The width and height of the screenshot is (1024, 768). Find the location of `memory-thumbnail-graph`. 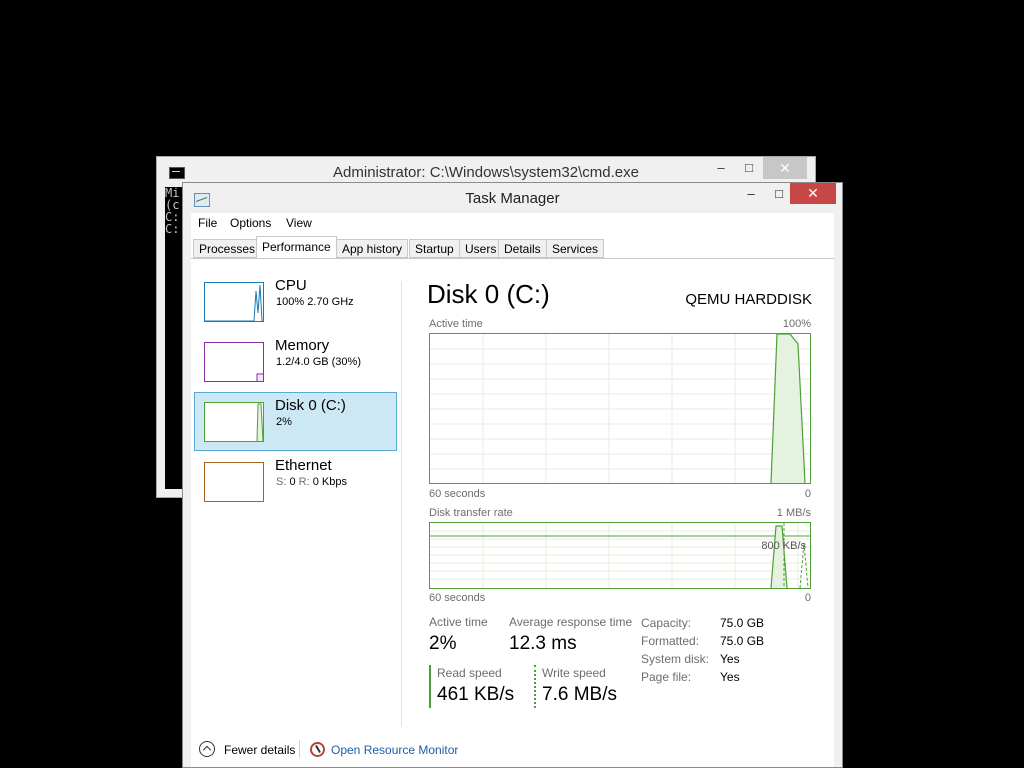

memory-thumbnail-graph is located at coordinates (234, 362).